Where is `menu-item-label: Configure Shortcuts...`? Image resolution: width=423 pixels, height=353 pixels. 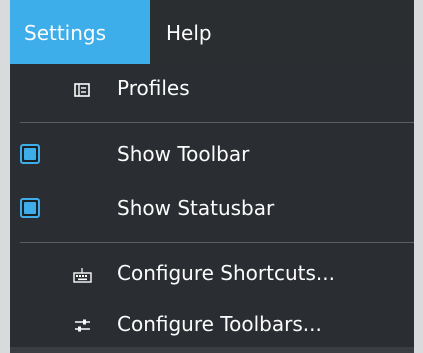
menu-item-label: Configure Shortcuts... is located at coordinates (226, 273).